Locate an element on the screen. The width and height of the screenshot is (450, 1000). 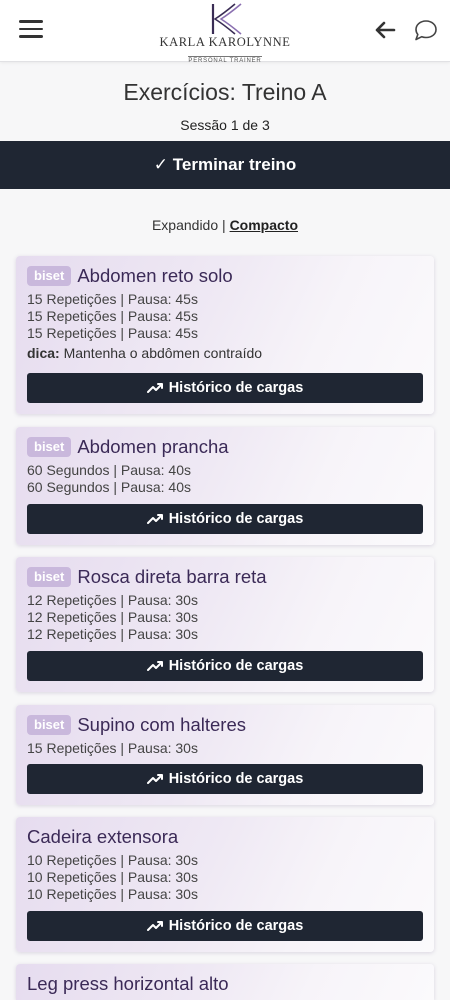
exercise-name: Leg press horizontal alto is located at coordinates (128, 983).